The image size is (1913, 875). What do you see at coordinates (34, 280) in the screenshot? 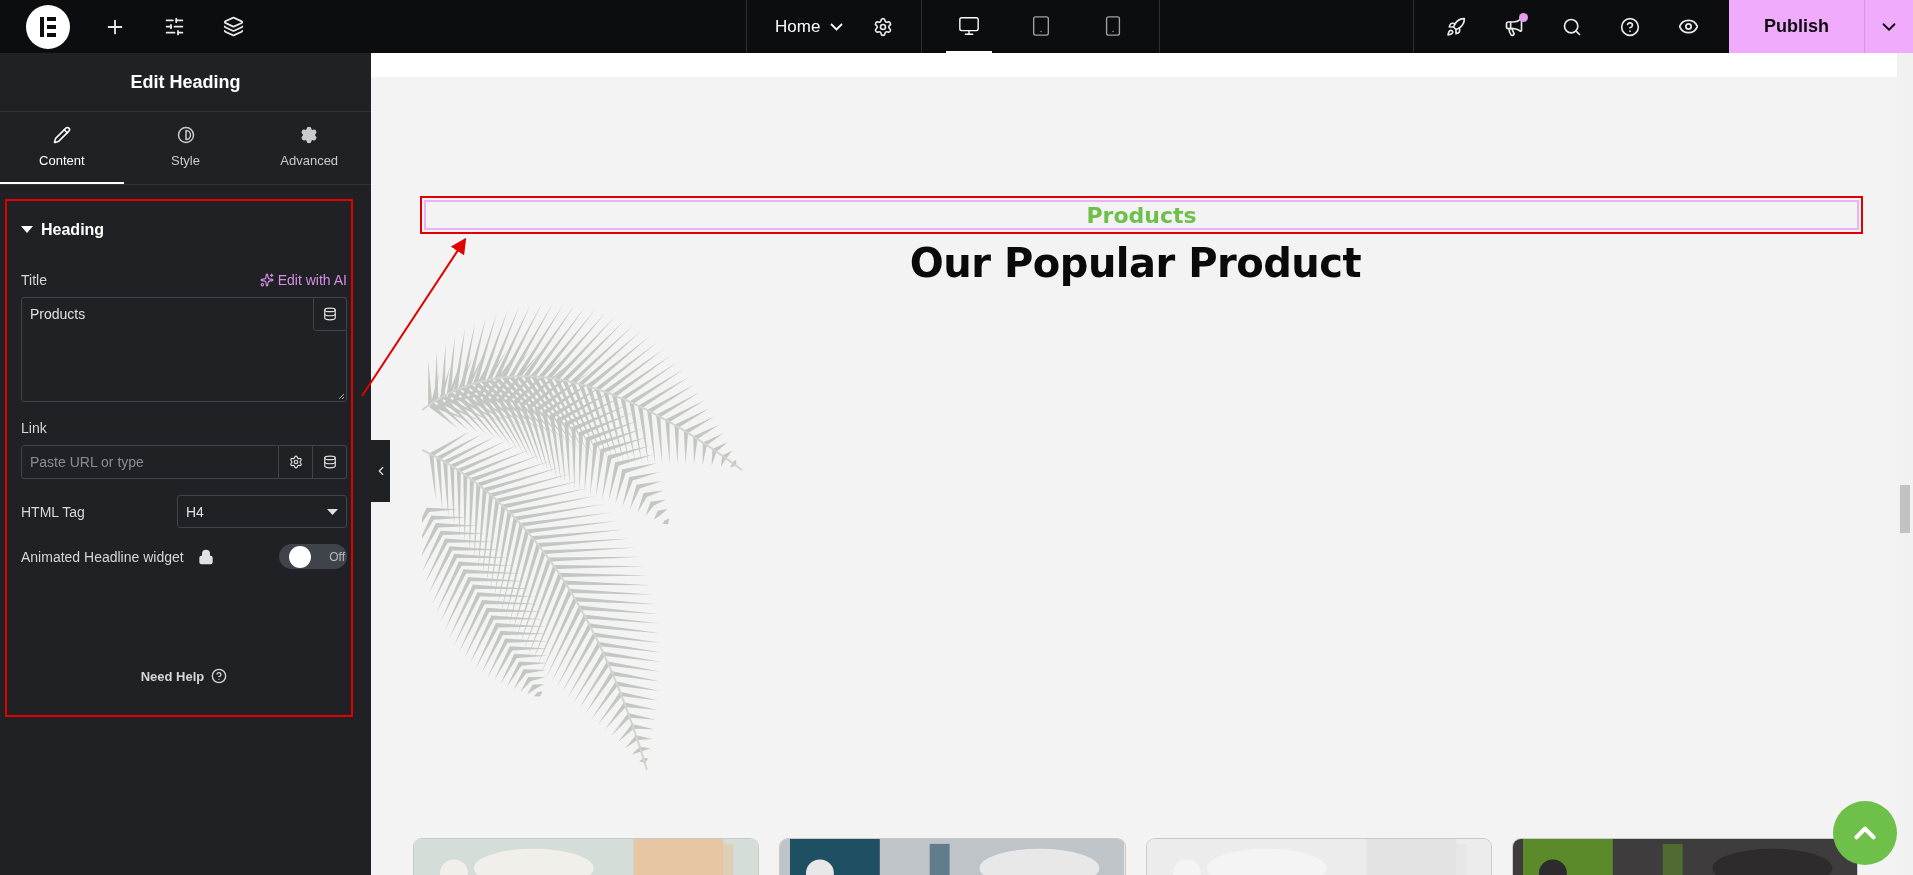
I see `field-label: Title` at bounding box center [34, 280].